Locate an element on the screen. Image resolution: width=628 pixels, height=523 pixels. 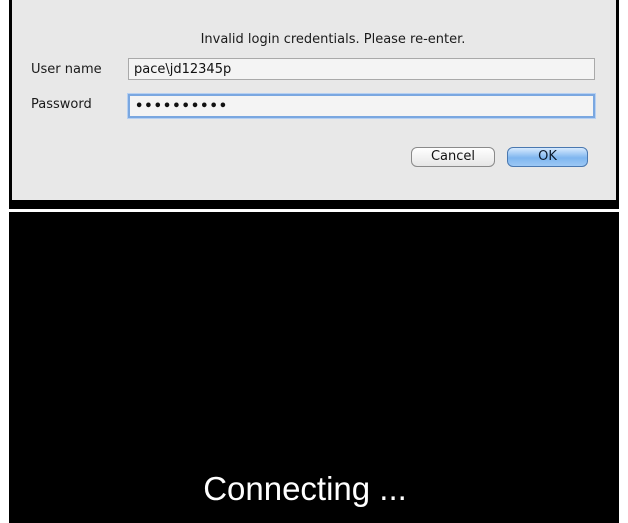
username-field is located at coordinates (361, 69).